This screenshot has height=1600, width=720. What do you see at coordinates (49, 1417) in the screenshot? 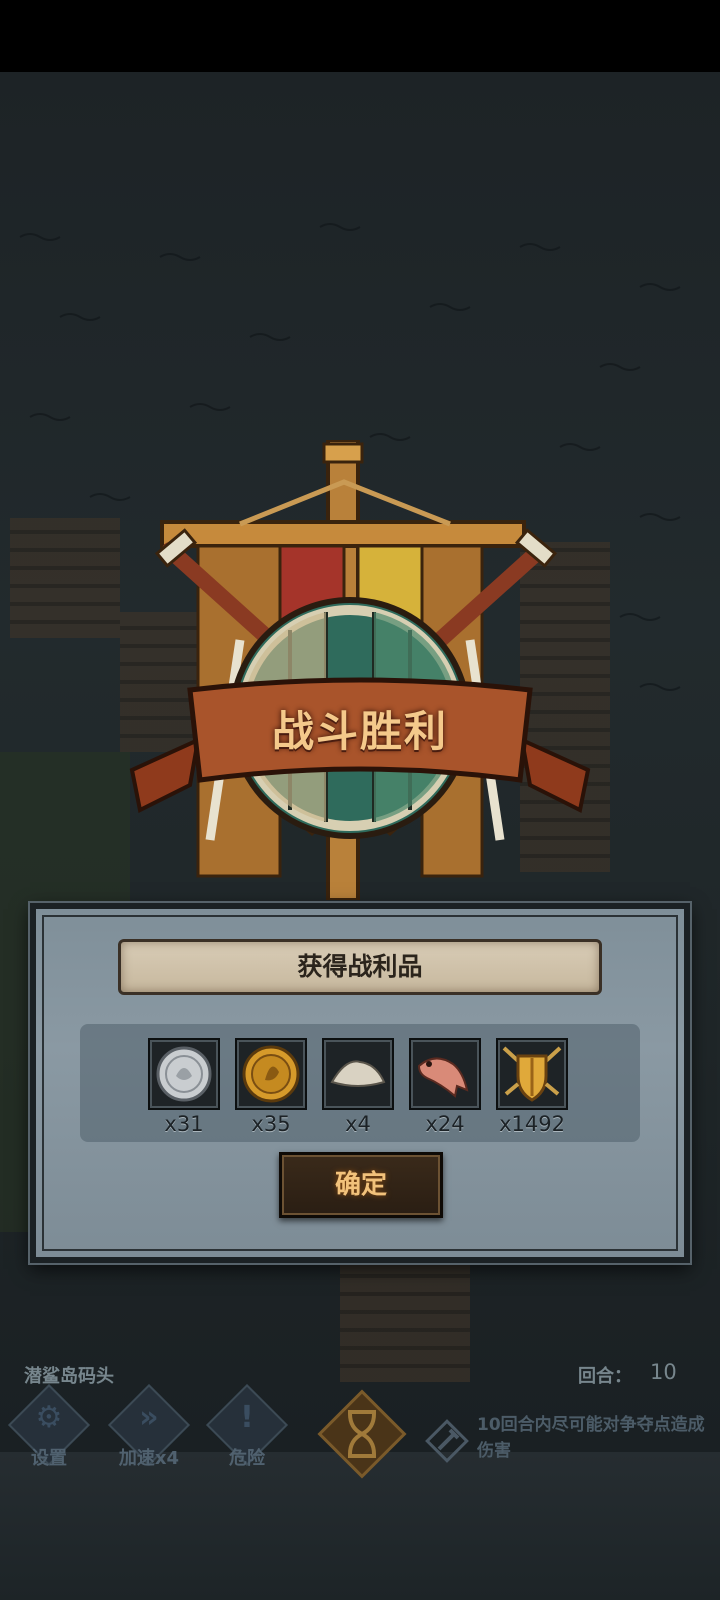
I see `gear-icon: ⚙` at bounding box center [49, 1417].